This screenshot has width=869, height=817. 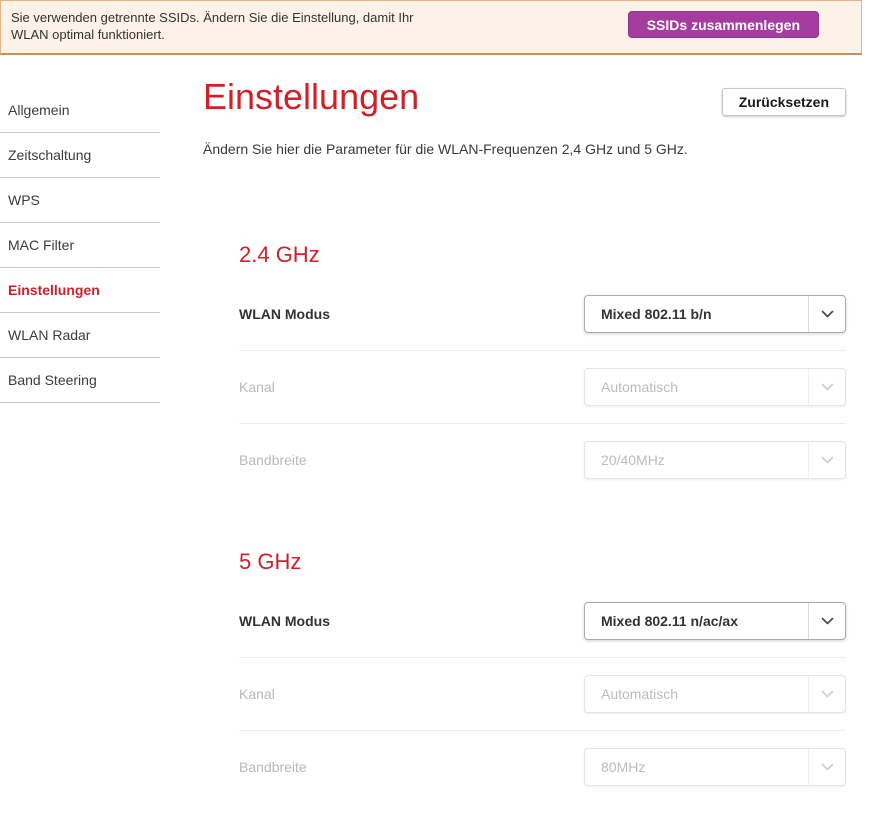 I want to click on dropdown-value: 20/40MHz, so click(x=633, y=460).